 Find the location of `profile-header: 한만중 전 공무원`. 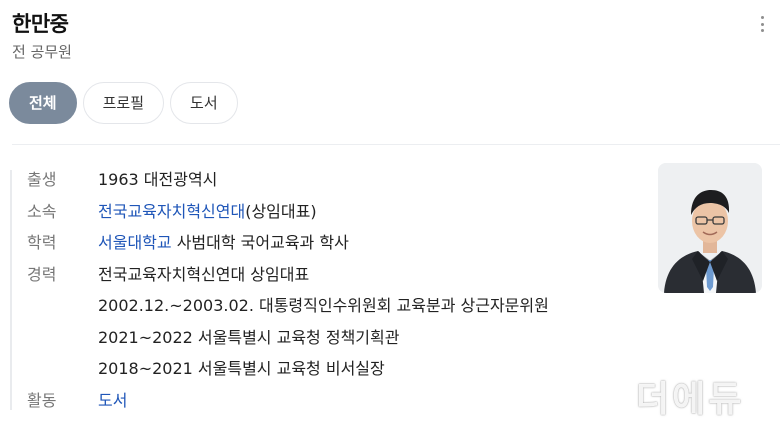

profile-header: 한만중 전 공무원 is located at coordinates (42, 35).